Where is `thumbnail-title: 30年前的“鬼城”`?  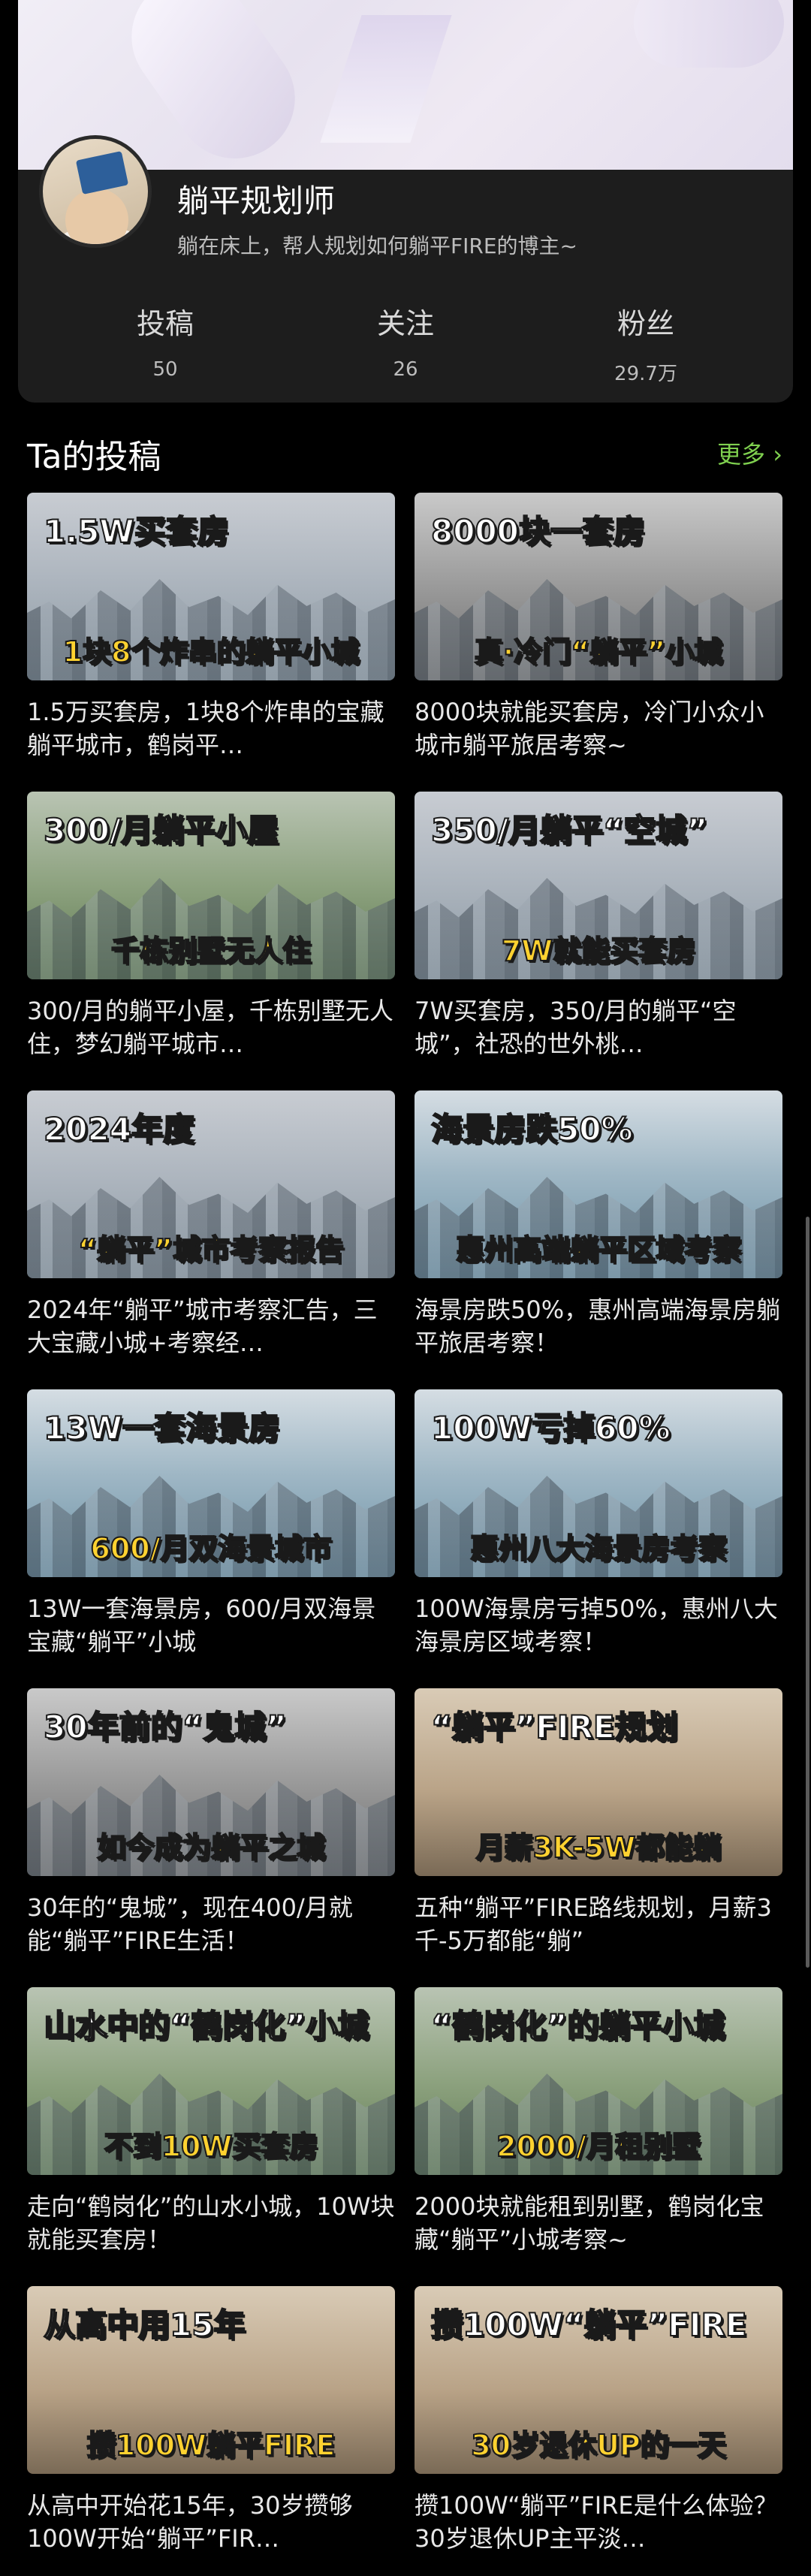
thumbnail-title: 30年前的“鬼城” is located at coordinates (165, 1725).